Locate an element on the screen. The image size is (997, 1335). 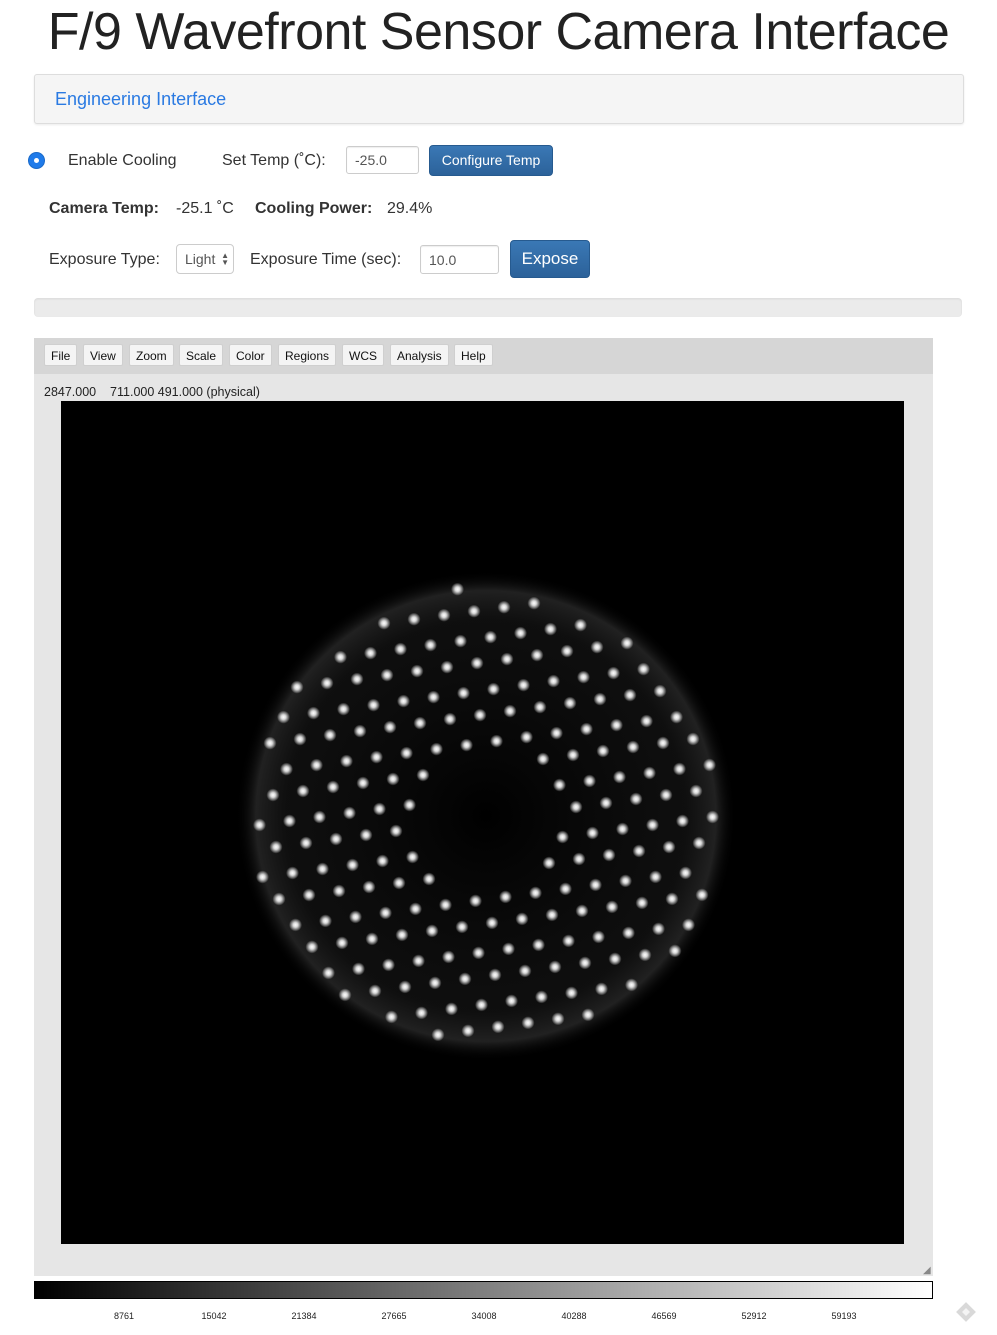
menu-help: Help is located at coordinates (473, 355).